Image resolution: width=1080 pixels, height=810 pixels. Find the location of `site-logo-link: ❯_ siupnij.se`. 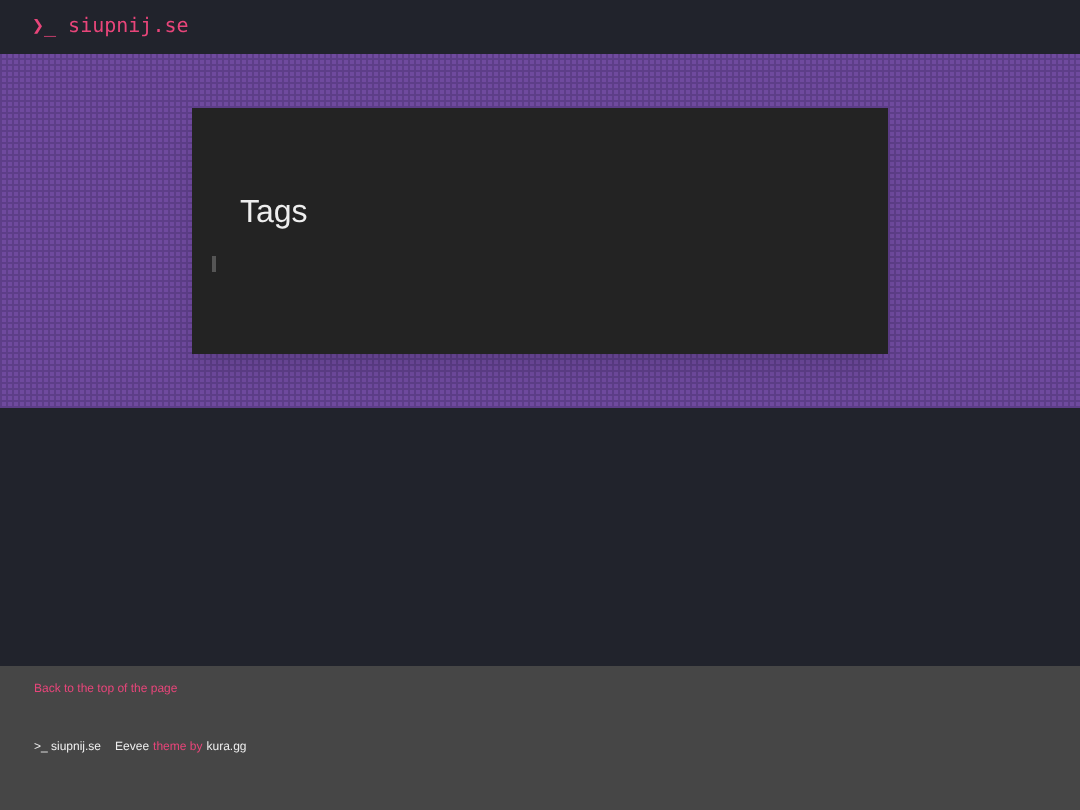

site-logo-link: ❯_ siupnij.se is located at coordinates (110, 27).